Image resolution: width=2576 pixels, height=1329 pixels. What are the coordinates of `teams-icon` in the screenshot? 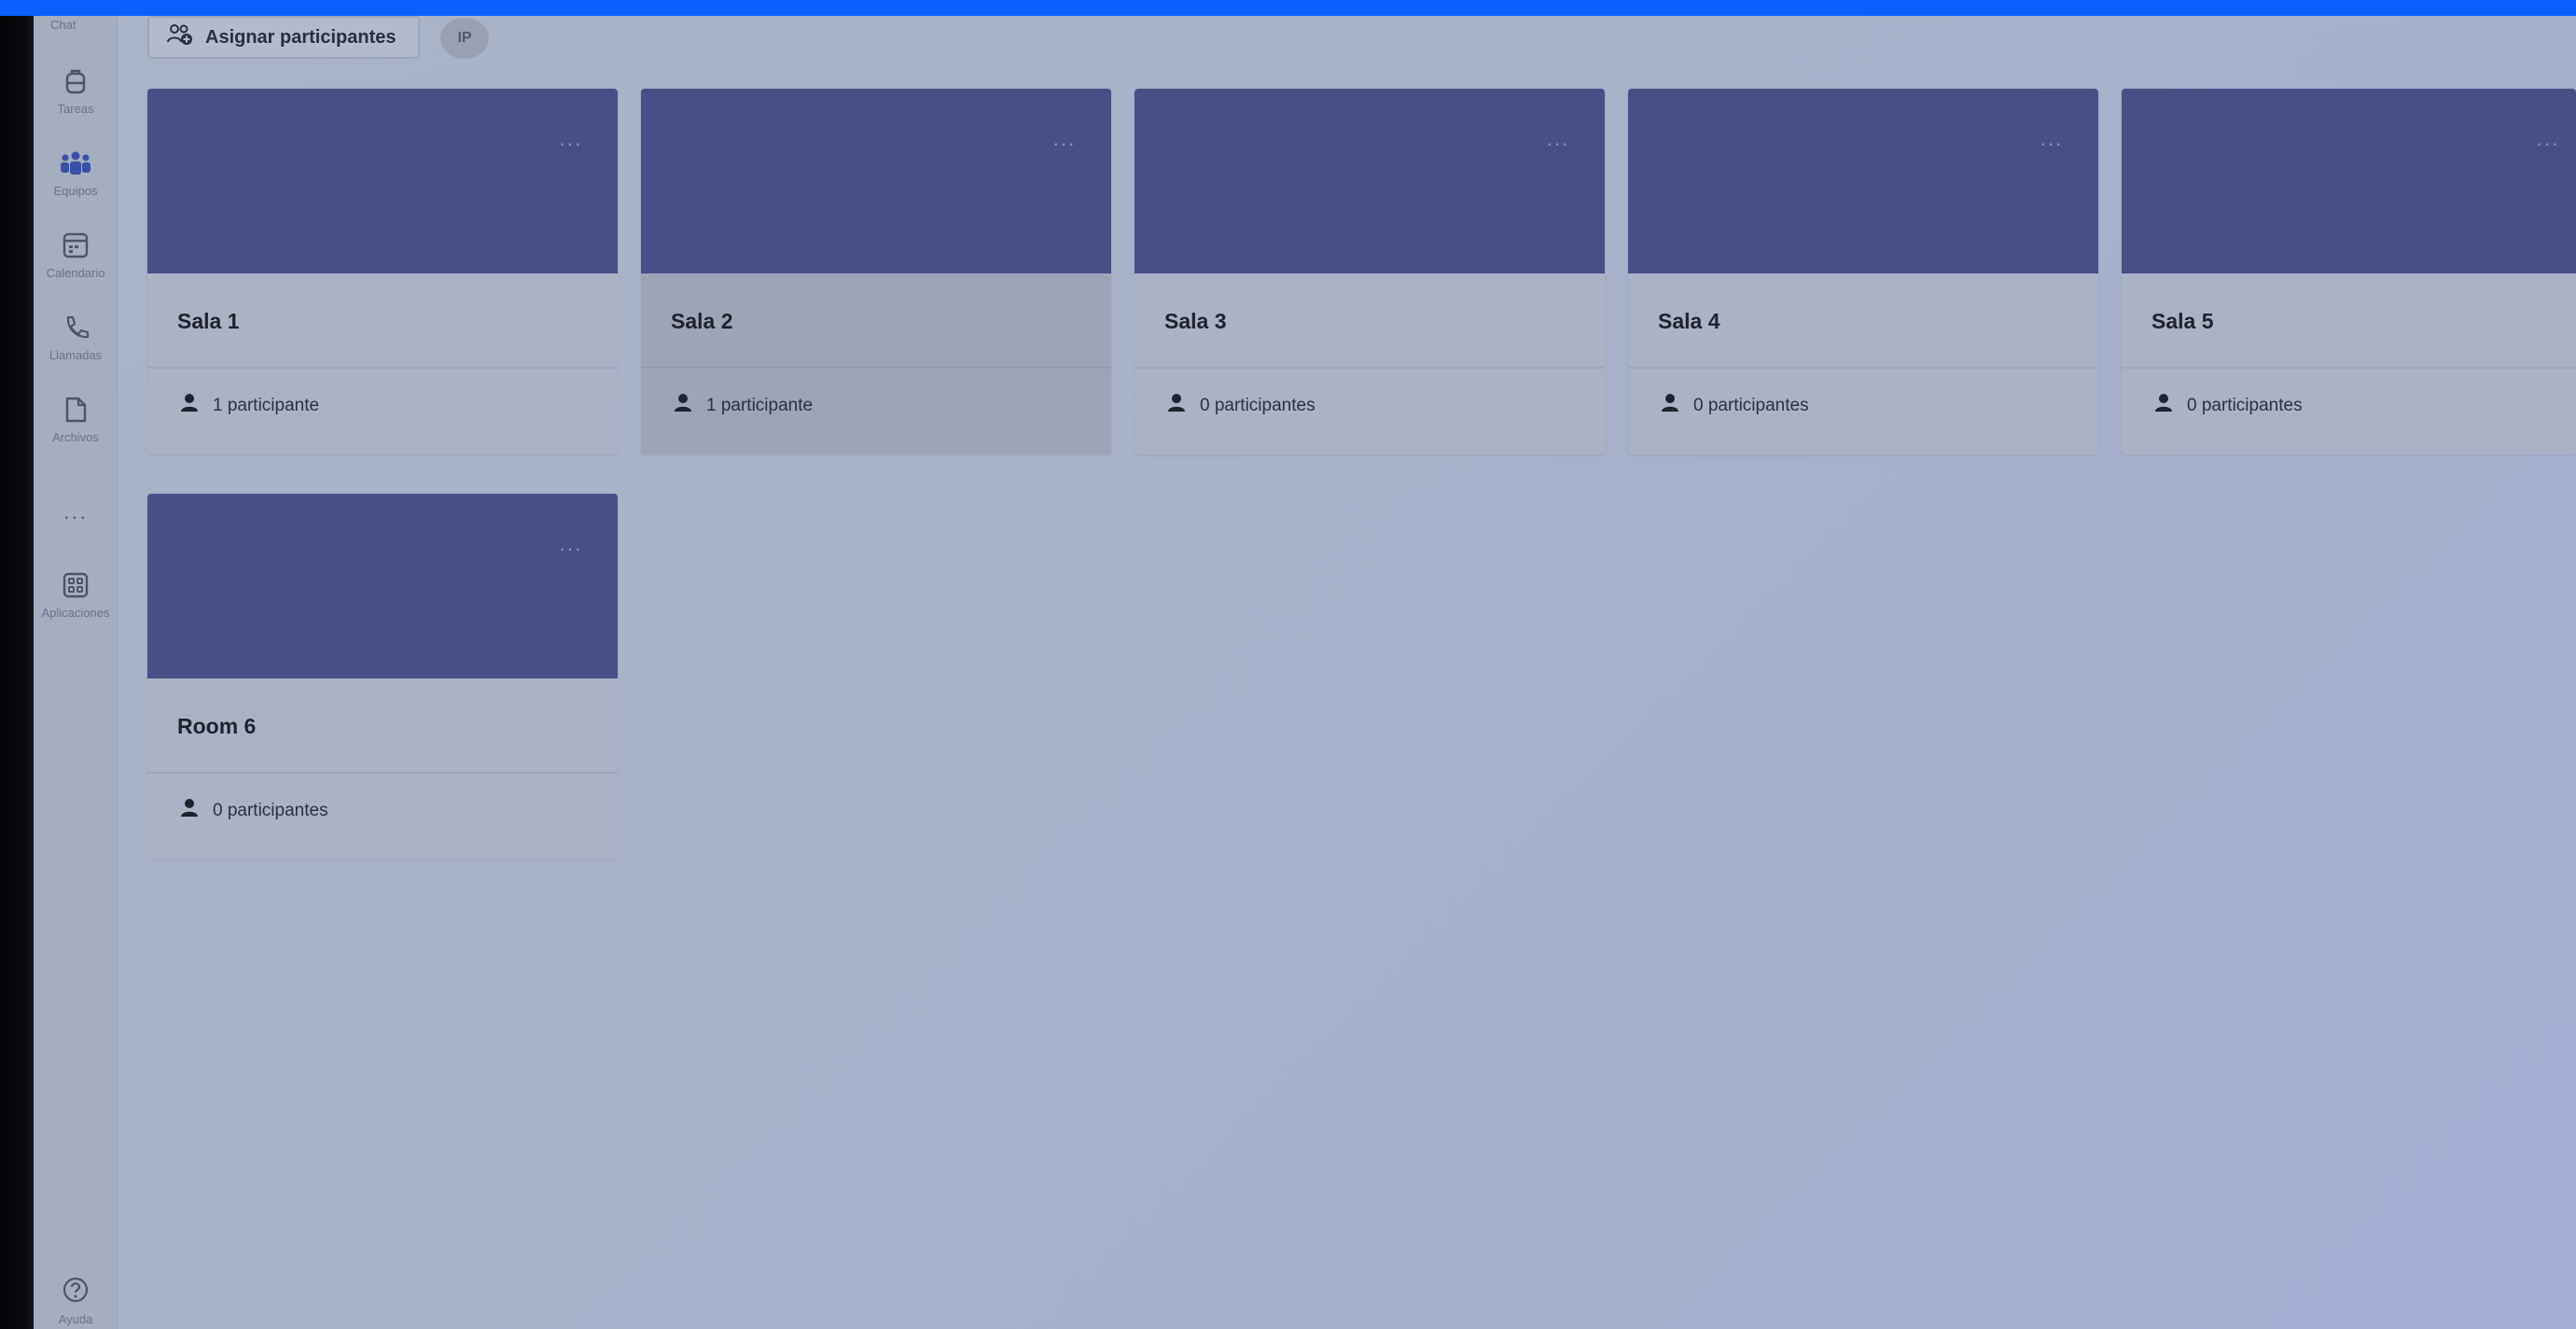 It's located at (75, 163).